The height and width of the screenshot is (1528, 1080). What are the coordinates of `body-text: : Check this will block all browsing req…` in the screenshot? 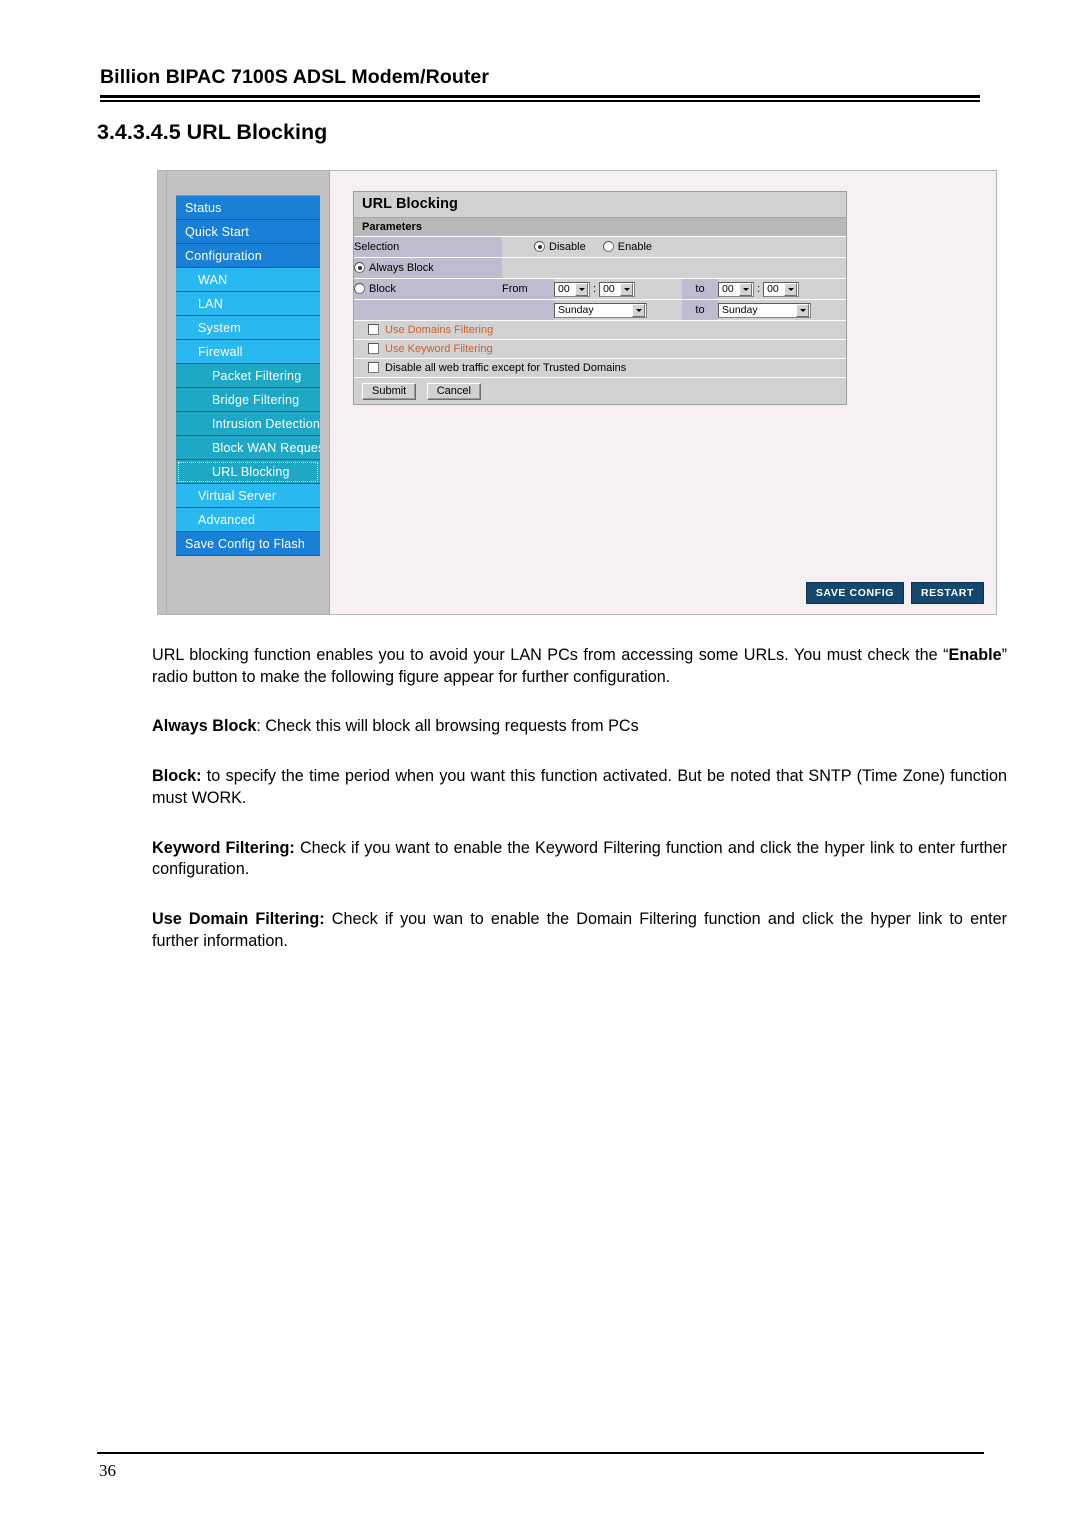 It's located at (447, 726).